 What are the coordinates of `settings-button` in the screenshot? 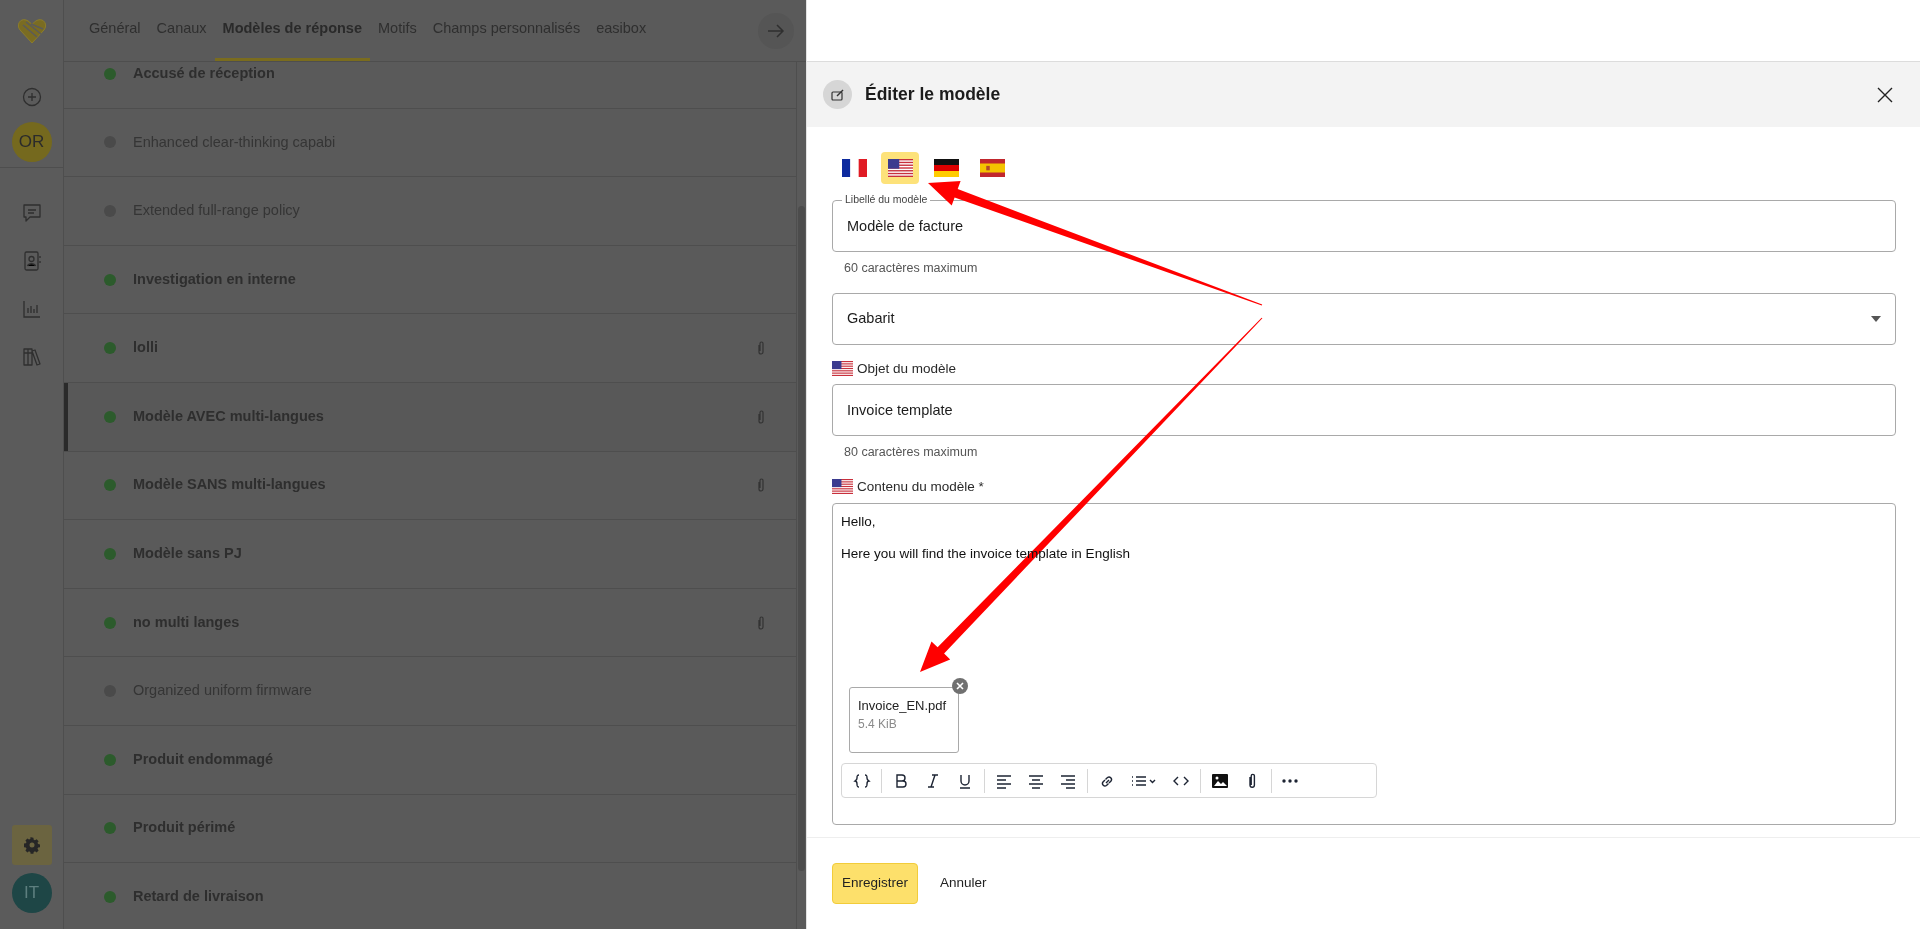 It's located at (31, 845).